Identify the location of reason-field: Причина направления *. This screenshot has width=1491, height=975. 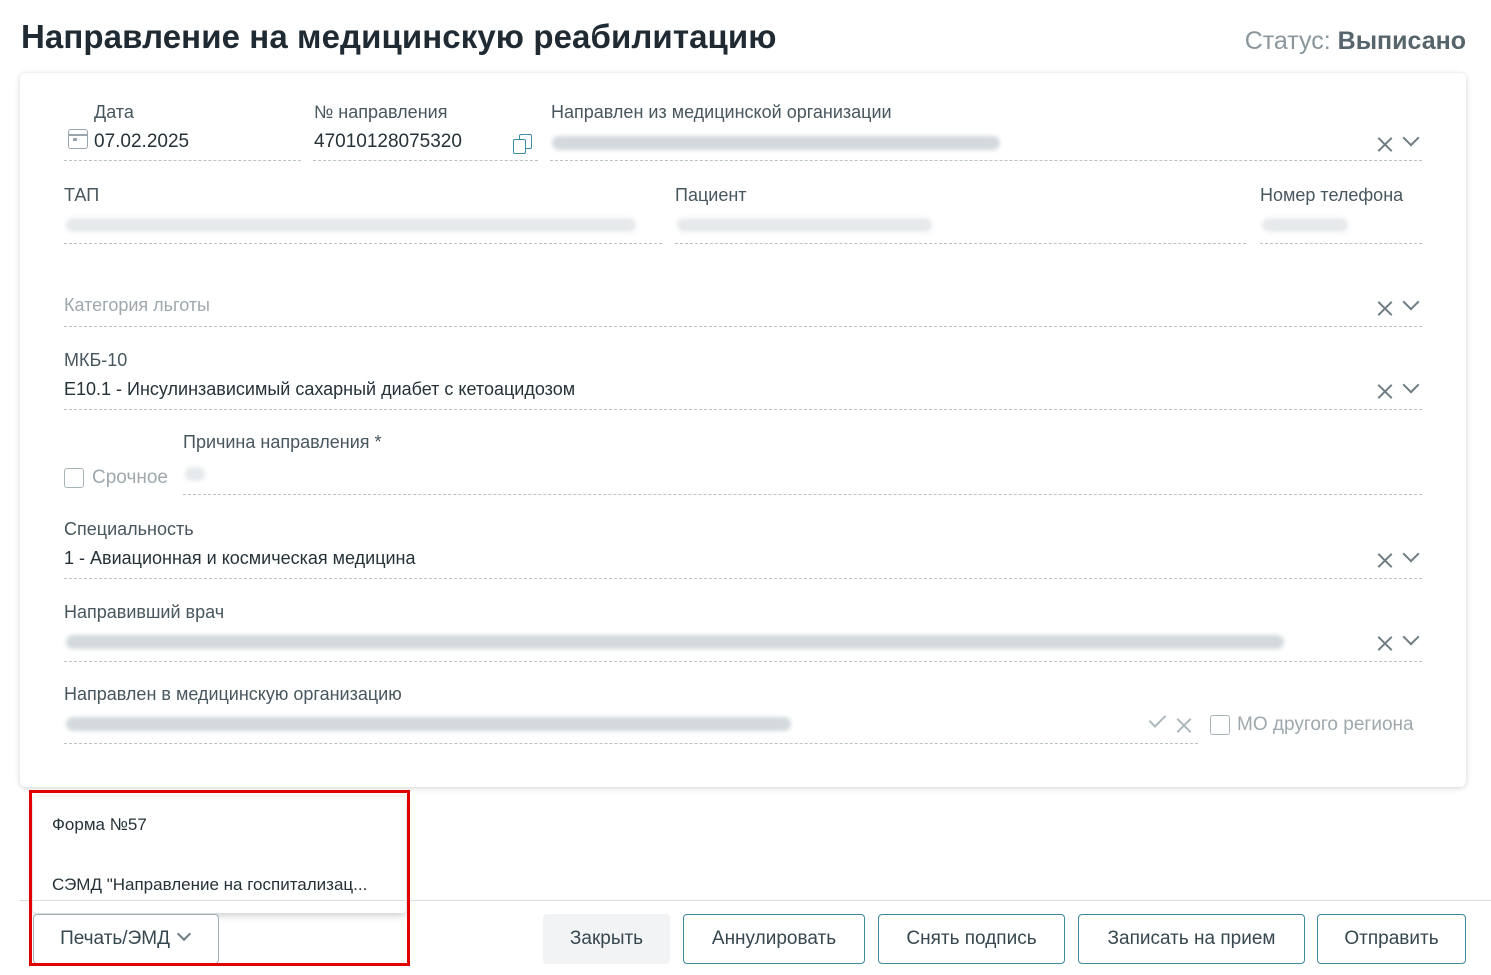
(802, 463).